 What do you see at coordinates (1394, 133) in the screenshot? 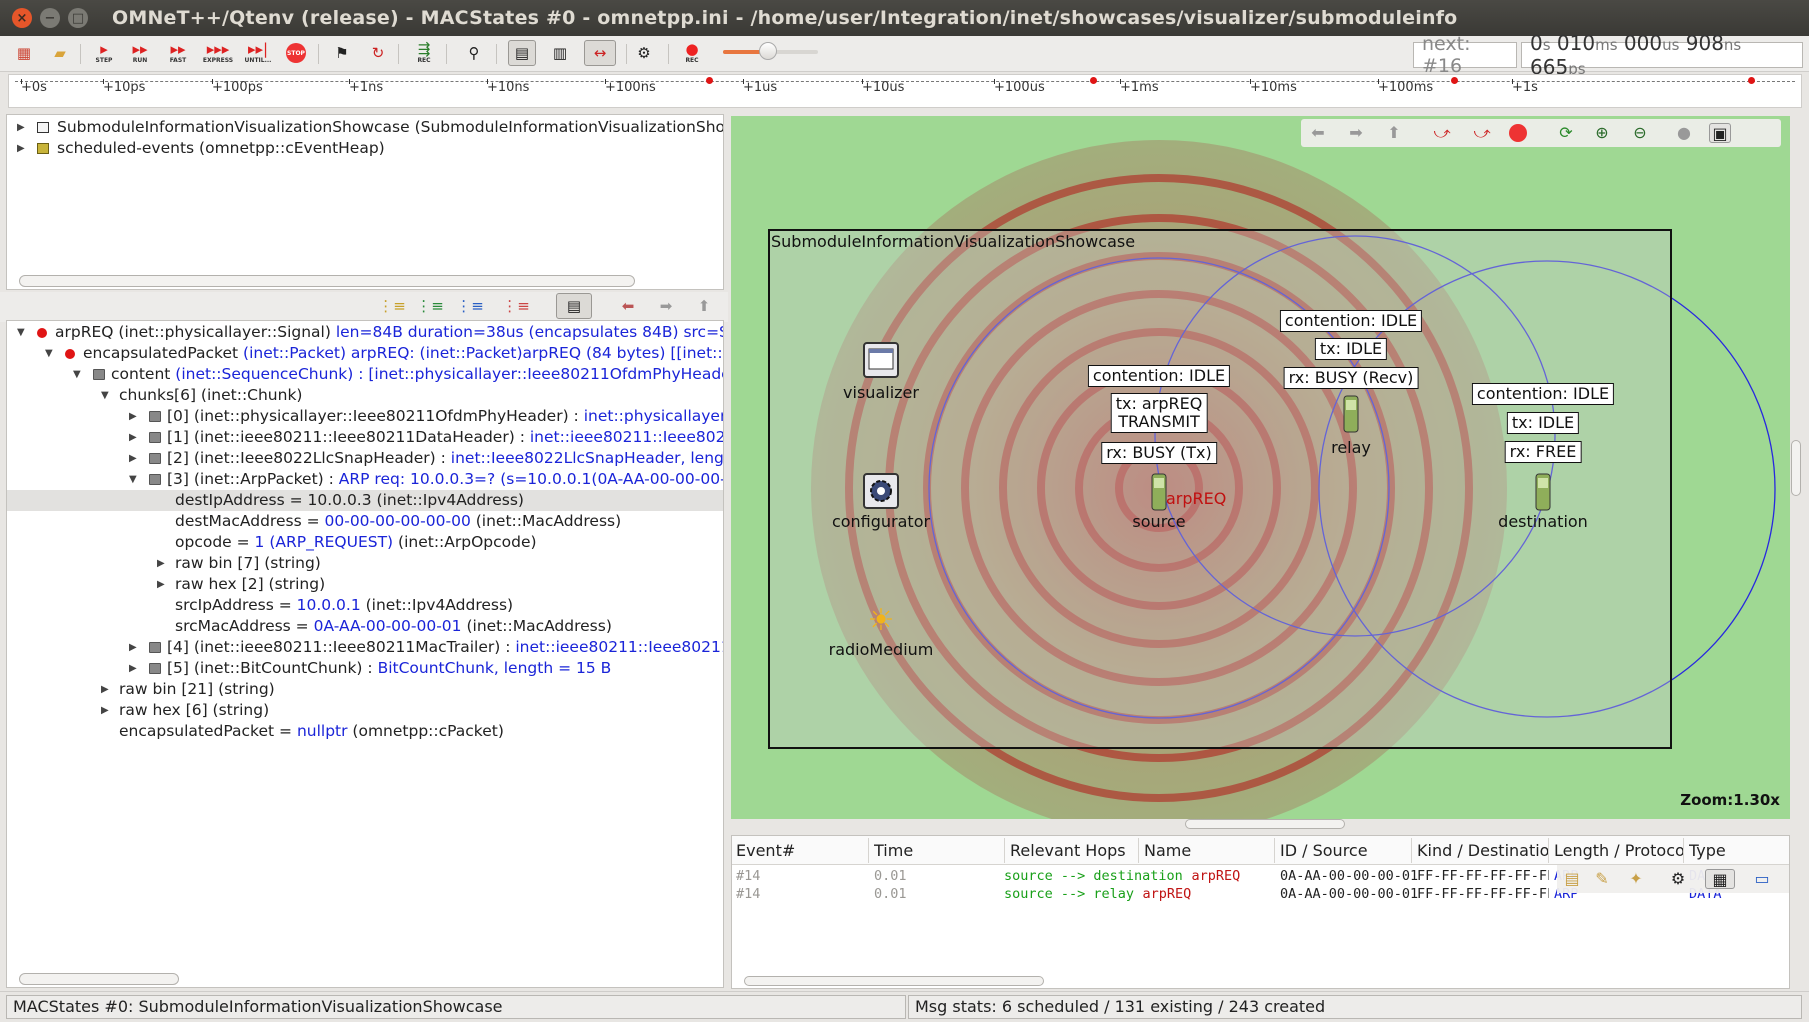
I see `canvas-up-button: ⬆` at bounding box center [1394, 133].